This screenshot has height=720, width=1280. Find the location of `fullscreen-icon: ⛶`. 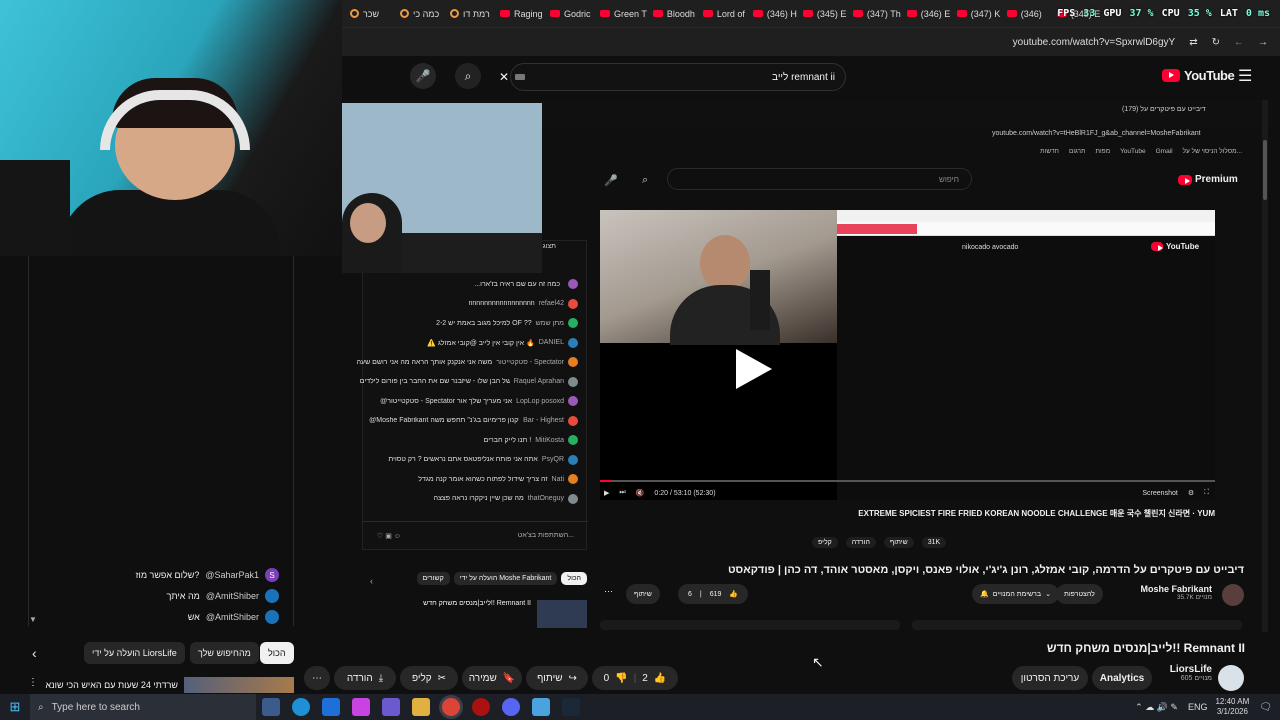

fullscreen-icon: ⛶ is located at coordinates (1209, 493).